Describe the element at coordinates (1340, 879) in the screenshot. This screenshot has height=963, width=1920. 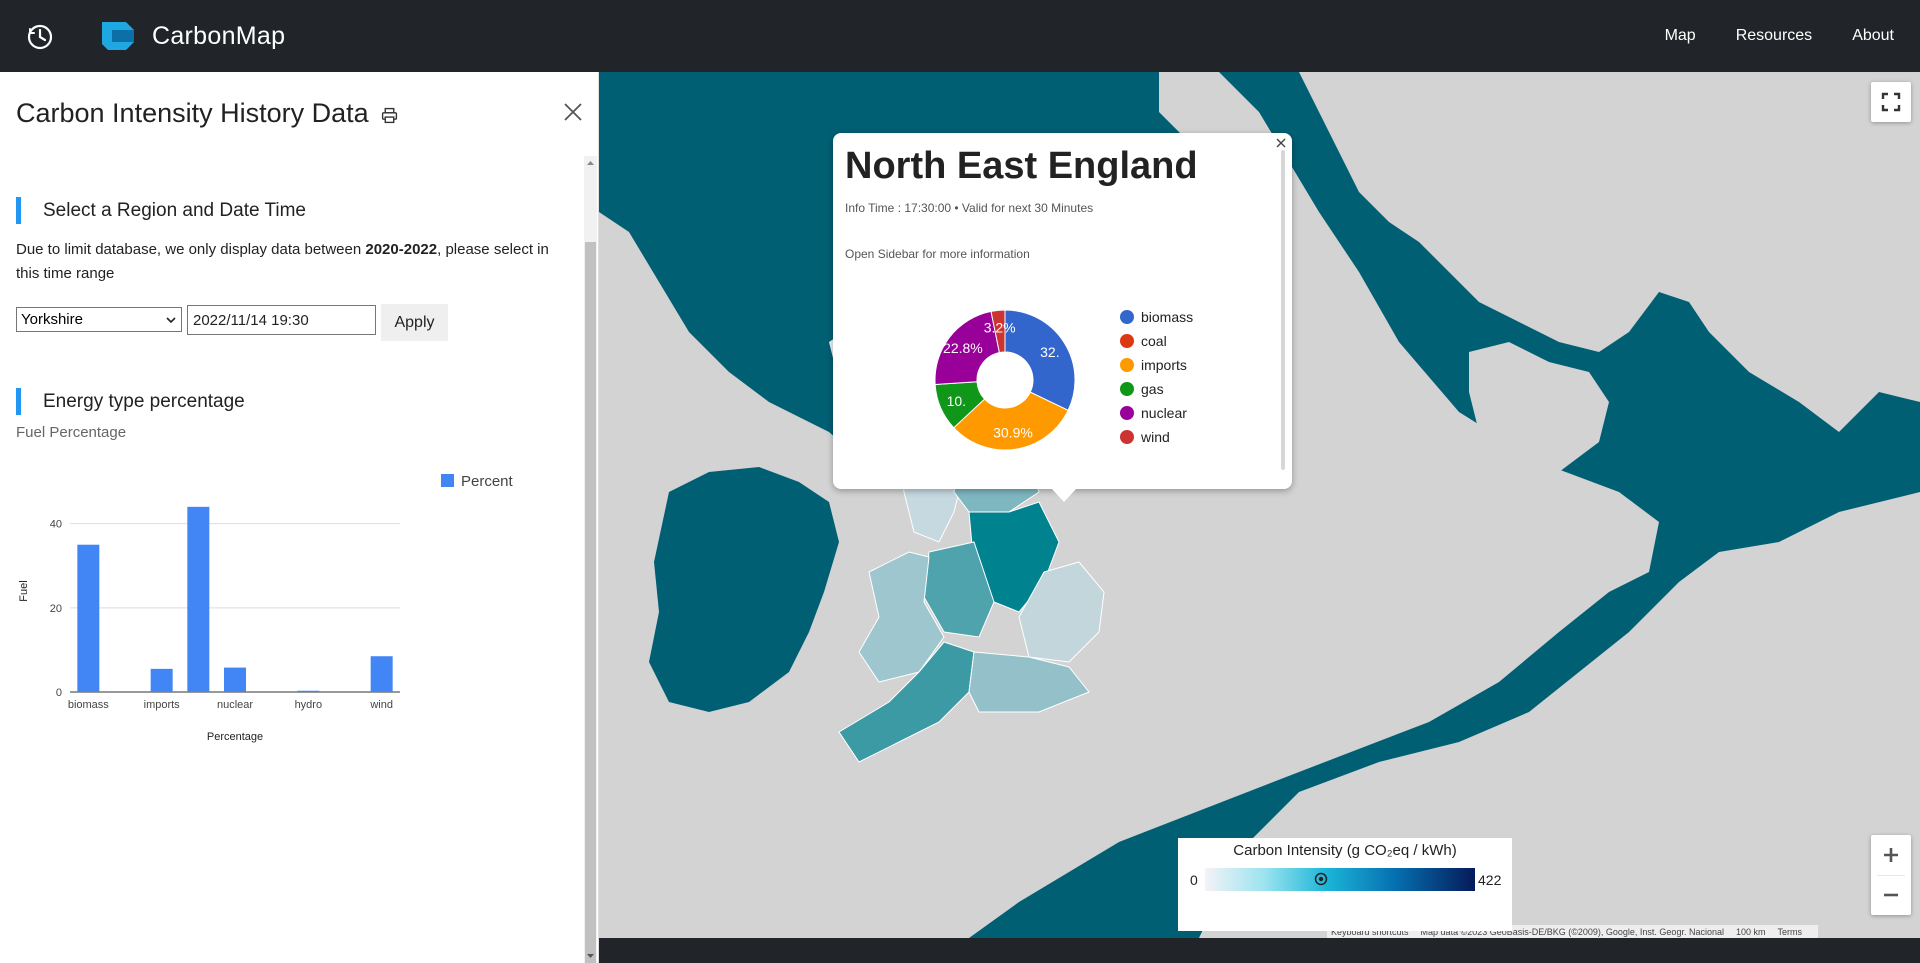
I see `legend-gradient-bar` at that location.